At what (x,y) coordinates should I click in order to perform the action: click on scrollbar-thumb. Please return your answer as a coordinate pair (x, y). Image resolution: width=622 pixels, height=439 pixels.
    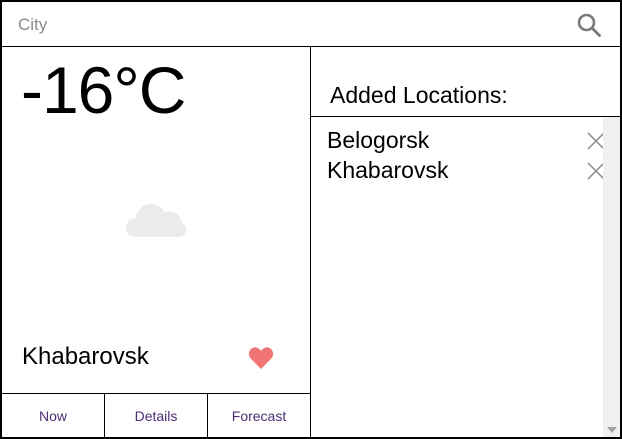
    Looking at the image, I should click on (611, 267).